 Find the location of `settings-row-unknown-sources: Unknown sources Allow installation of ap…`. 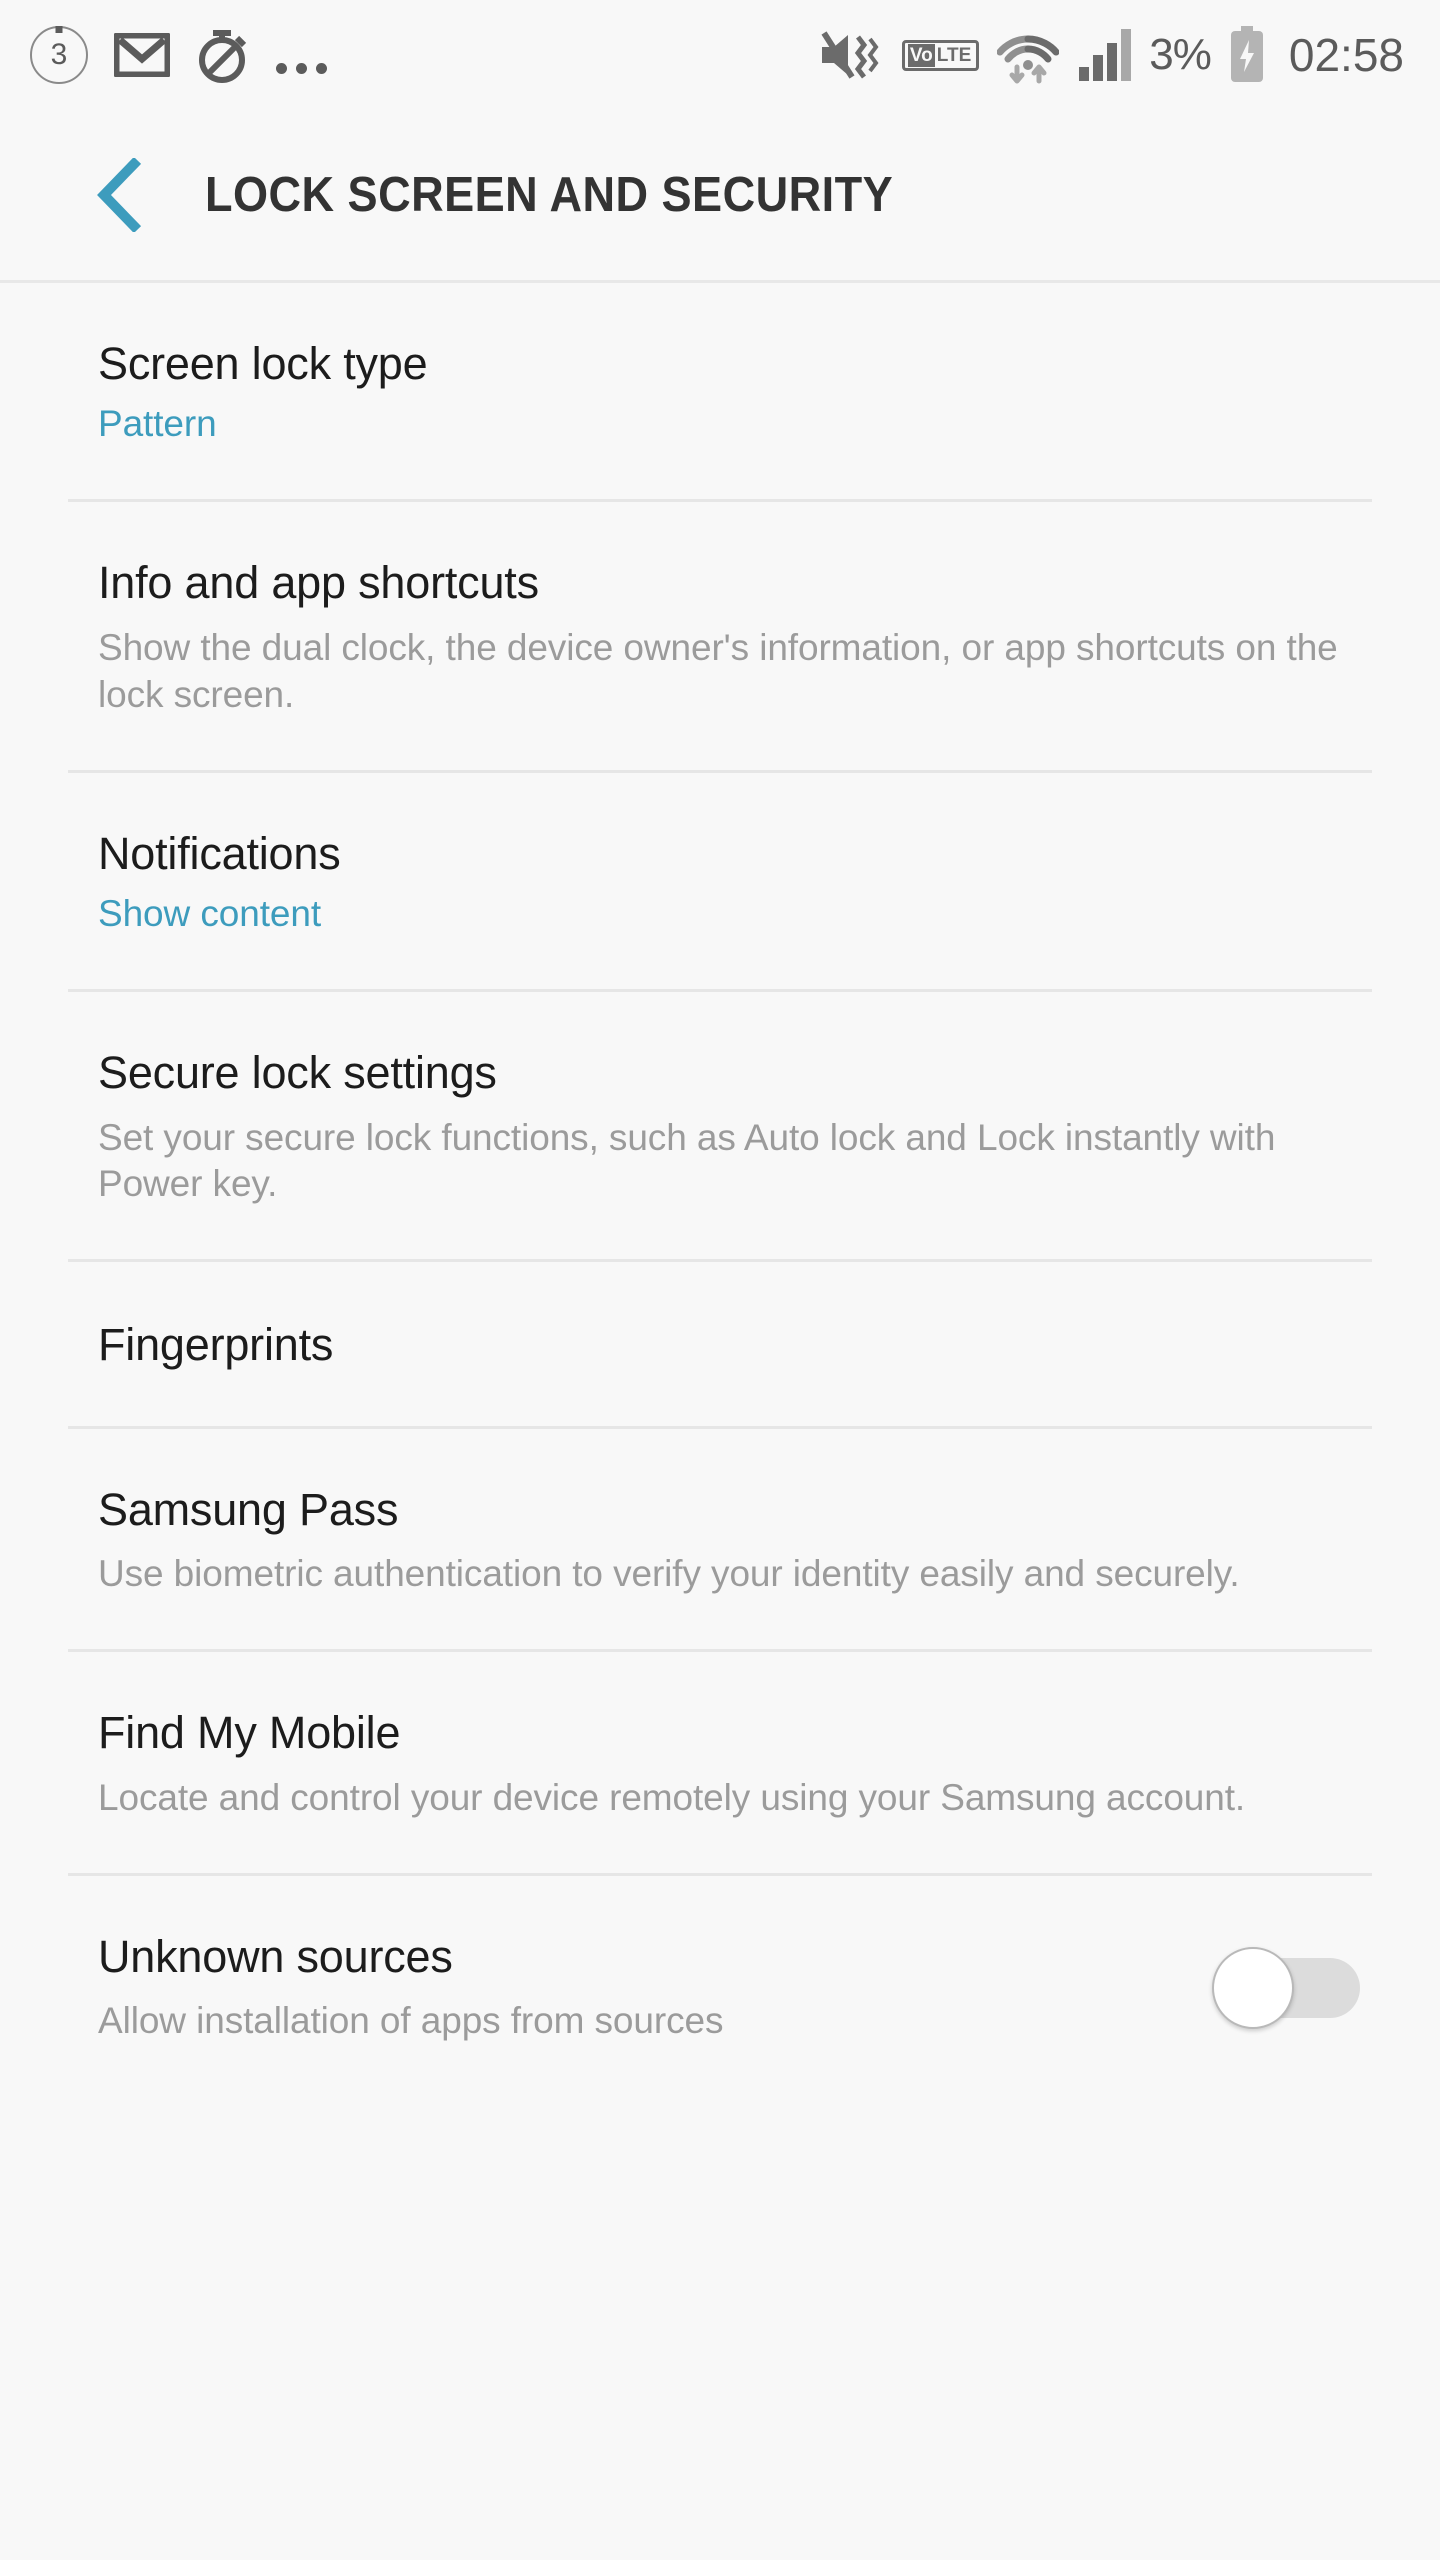

settings-row-unknown-sources: Unknown sources Allow installation of ap… is located at coordinates (720, 1987).